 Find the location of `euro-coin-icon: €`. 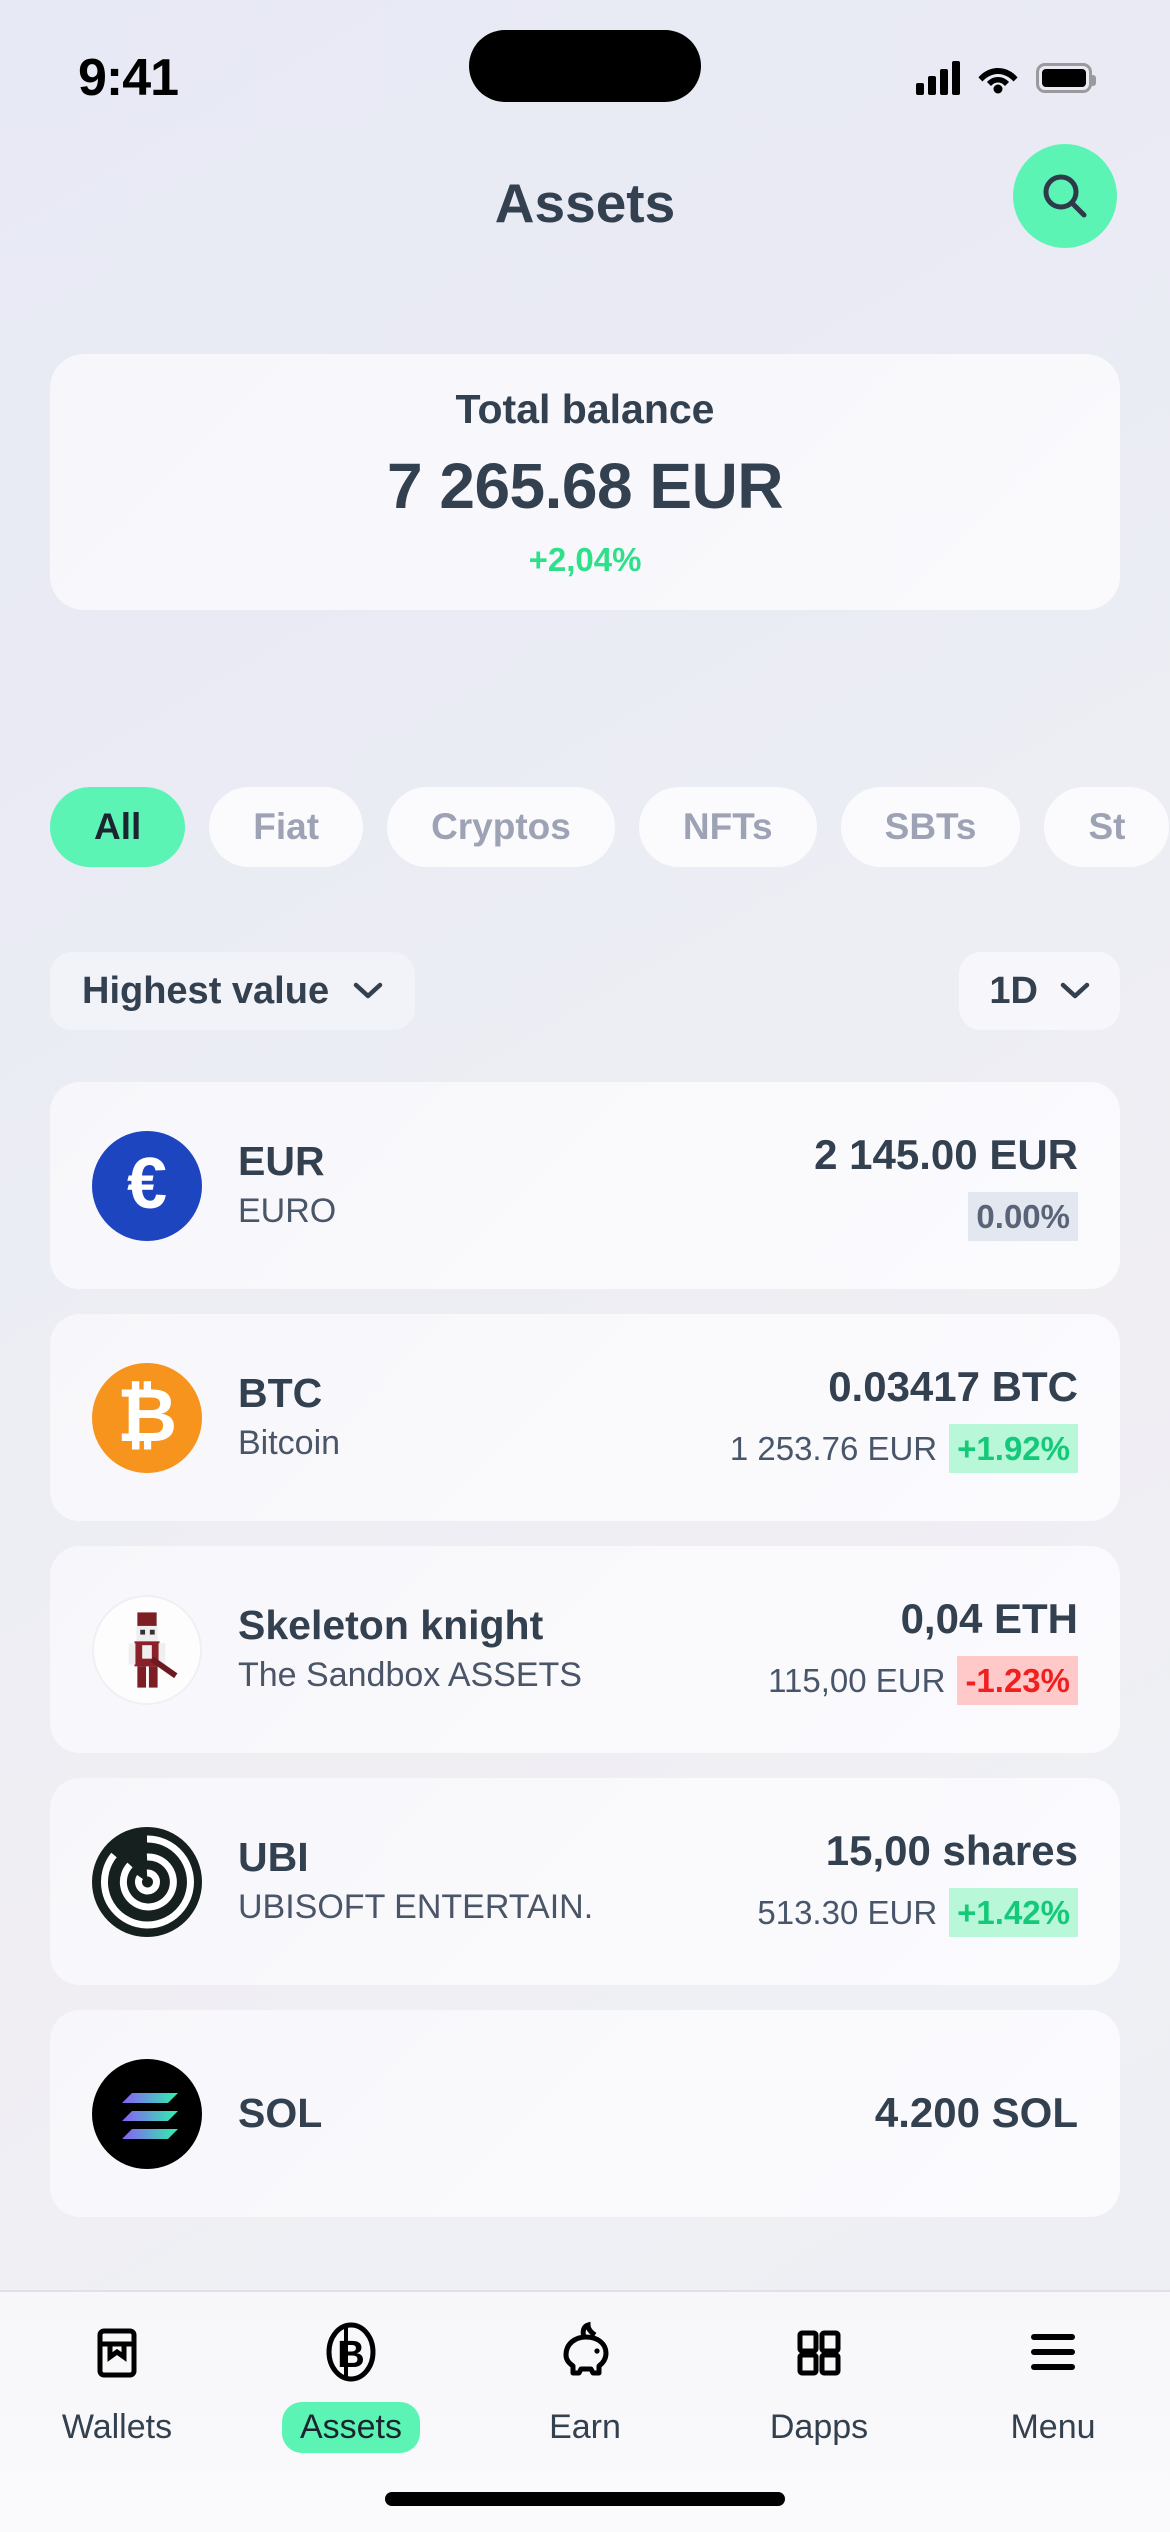

euro-coin-icon: € is located at coordinates (147, 1185).